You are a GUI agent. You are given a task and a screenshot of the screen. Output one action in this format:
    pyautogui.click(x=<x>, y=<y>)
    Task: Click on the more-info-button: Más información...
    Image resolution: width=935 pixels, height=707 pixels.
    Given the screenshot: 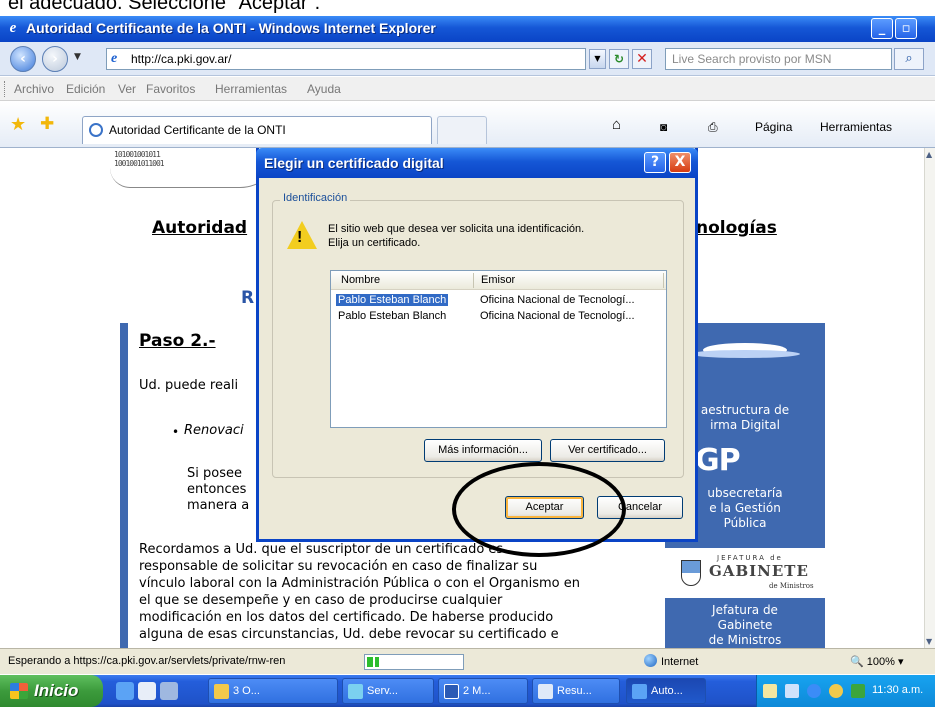 What is the action you would take?
    pyautogui.click(x=483, y=450)
    